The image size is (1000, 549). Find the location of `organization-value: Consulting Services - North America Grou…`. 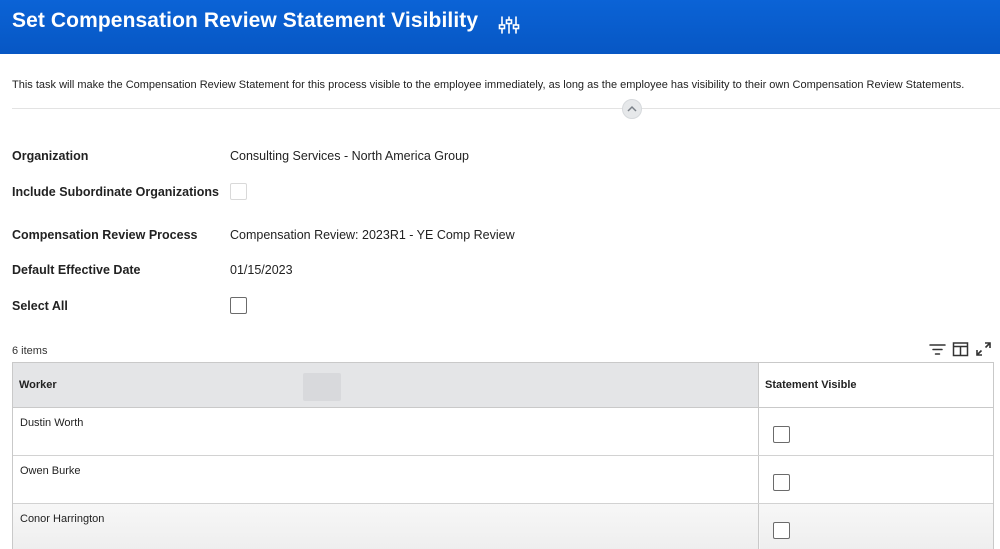

organization-value: Consulting Services - North America Grou… is located at coordinates (349, 156).